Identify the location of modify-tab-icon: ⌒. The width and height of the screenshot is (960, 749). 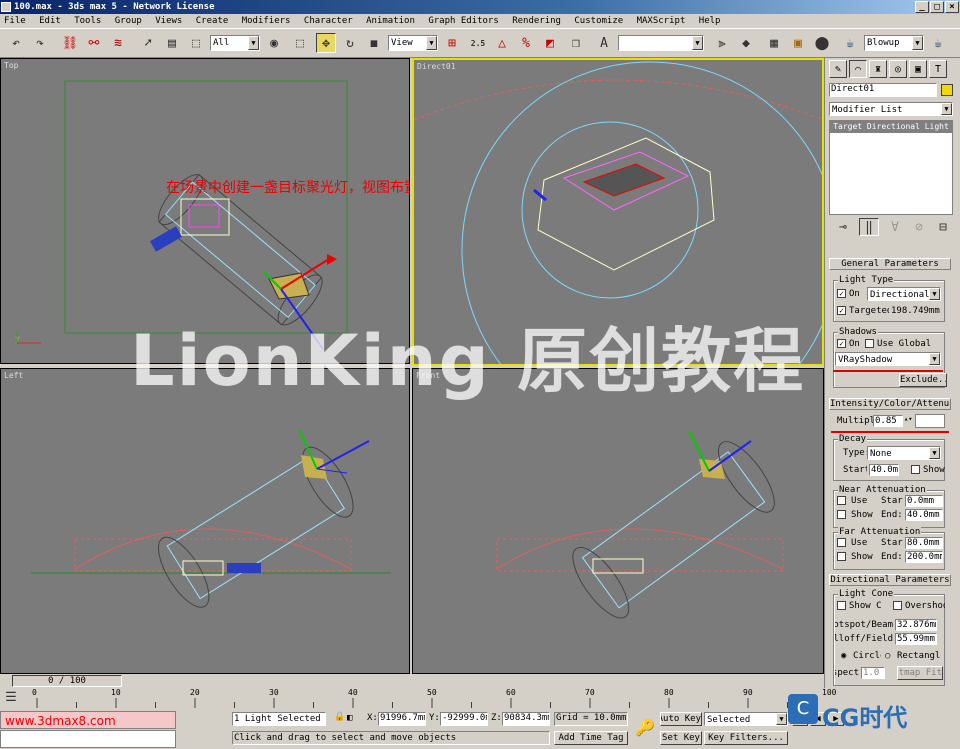
(858, 69).